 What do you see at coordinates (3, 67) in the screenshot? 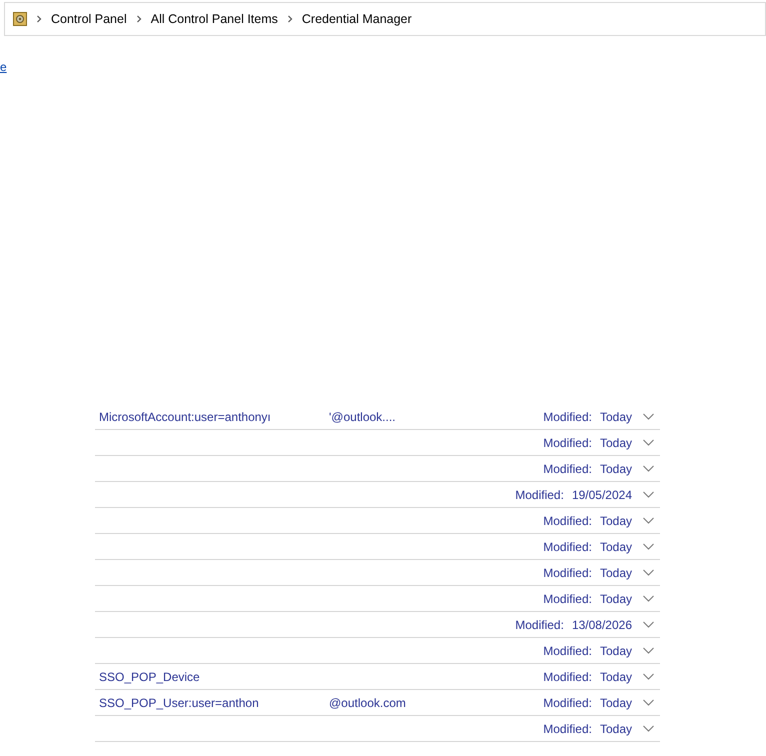
I see `side-link: e` at bounding box center [3, 67].